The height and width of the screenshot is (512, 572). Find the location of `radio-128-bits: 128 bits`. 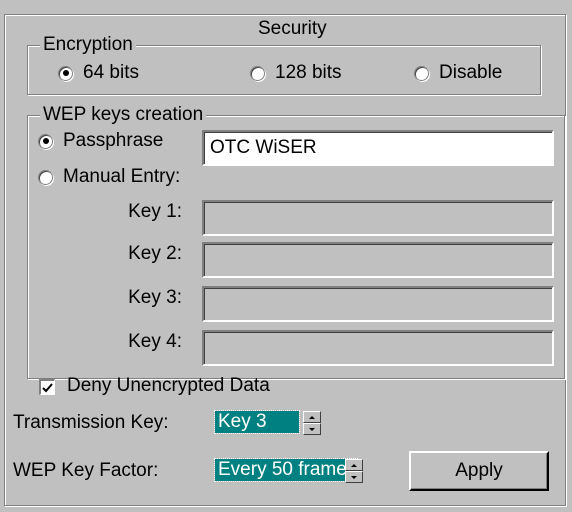

radio-128-bits: 128 bits is located at coordinates (296, 73).